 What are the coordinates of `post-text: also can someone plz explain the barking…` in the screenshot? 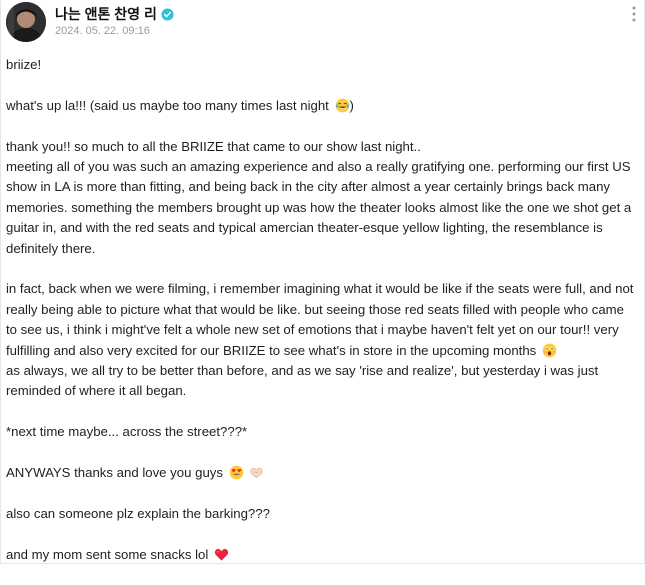 It's located at (138, 513).